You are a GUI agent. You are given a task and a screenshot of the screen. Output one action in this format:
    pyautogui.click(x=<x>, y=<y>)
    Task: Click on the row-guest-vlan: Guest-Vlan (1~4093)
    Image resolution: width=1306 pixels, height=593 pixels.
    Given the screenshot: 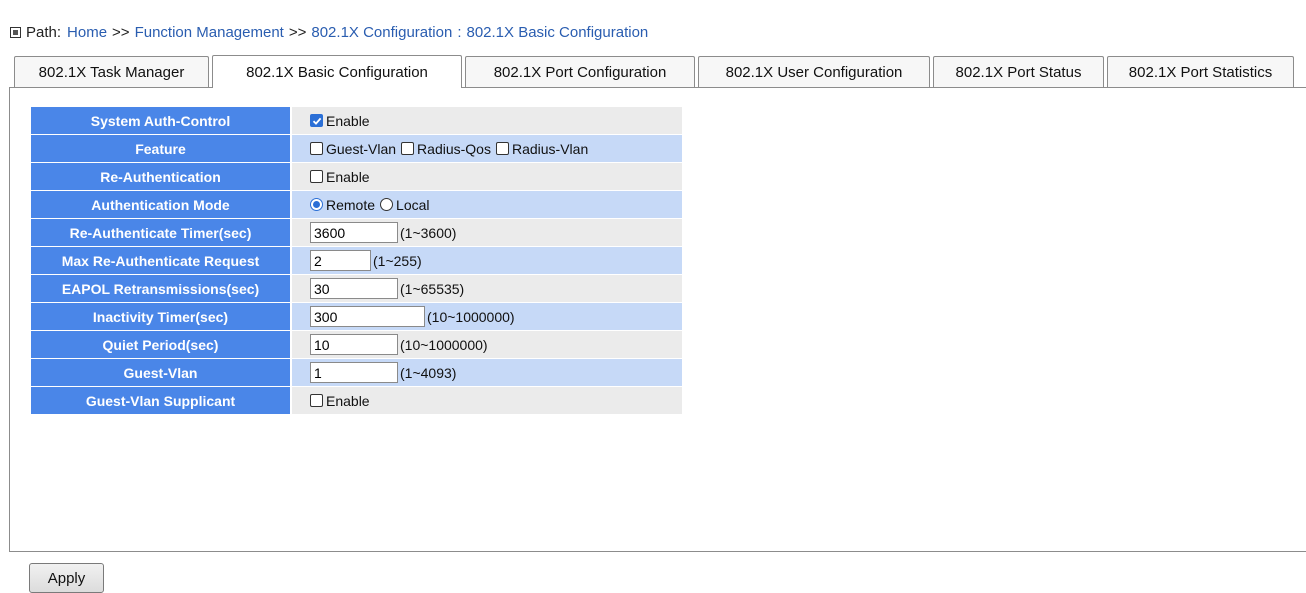 What is the action you would take?
    pyautogui.click(x=356, y=372)
    